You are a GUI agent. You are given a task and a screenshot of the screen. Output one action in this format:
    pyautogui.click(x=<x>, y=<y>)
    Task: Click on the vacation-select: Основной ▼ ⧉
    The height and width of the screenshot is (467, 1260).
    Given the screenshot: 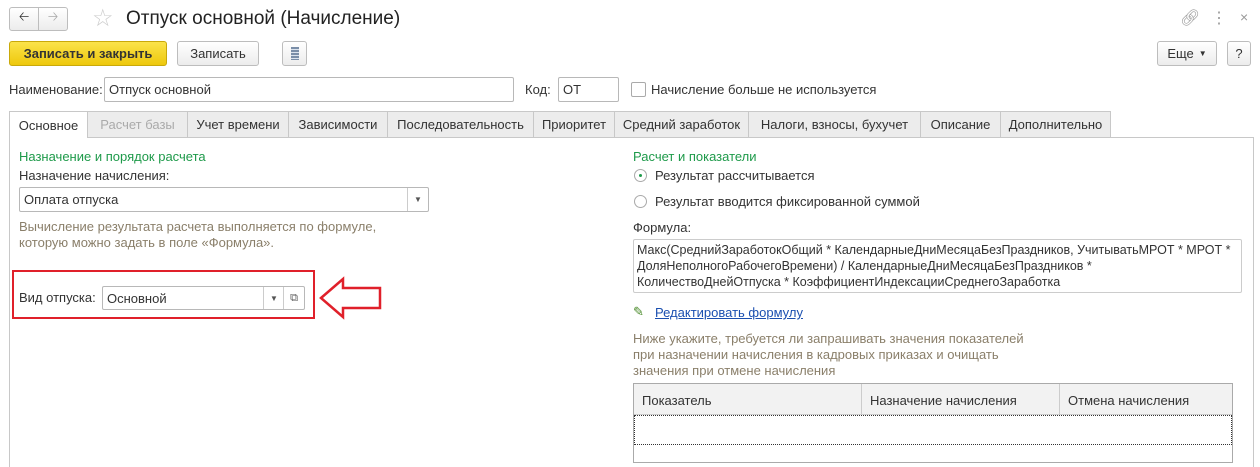 What is the action you would take?
    pyautogui.click(x=203, y=298)
    